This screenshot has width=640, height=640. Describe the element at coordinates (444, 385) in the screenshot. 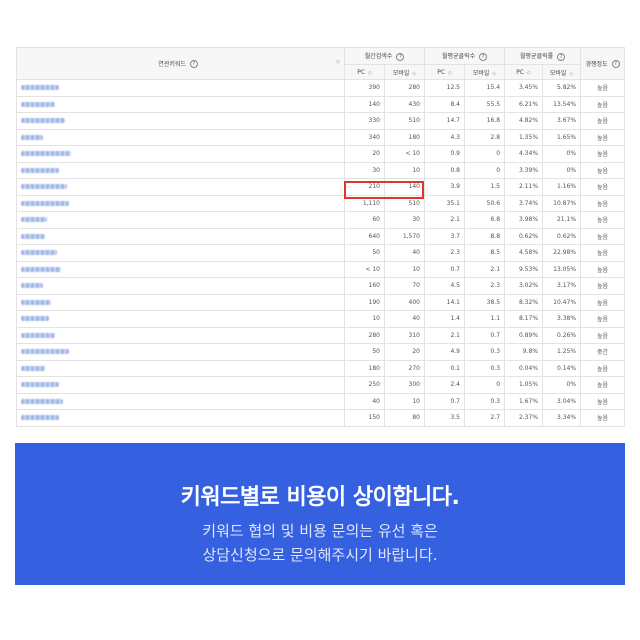

I see `table-cell: 2.4` at that location.